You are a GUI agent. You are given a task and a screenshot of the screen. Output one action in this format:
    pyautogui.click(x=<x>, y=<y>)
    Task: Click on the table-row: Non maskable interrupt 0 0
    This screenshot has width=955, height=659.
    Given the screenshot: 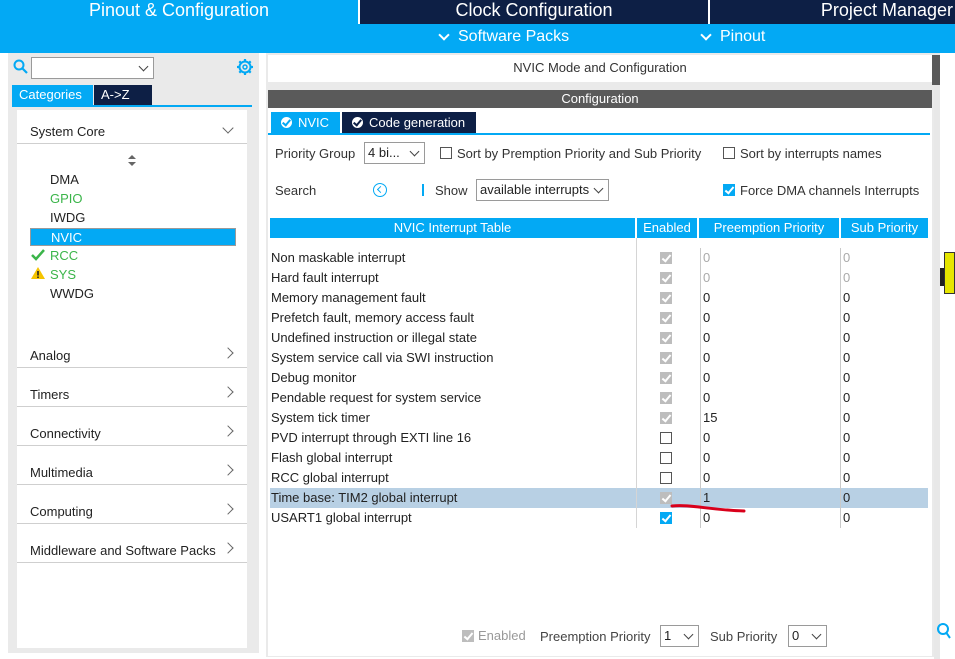 What is the action you would take?
    pyautogui.click(x=599, y=258)
    